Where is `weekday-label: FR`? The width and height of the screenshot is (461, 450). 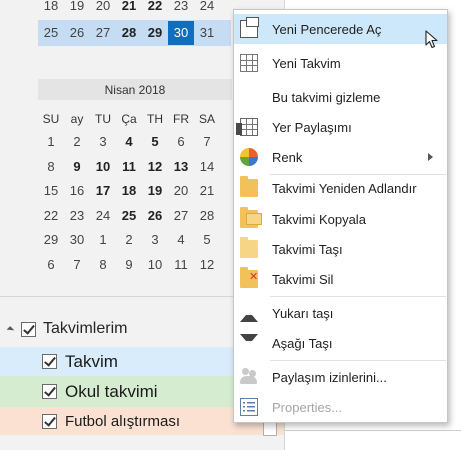 weekday-label: FR is located at coordinates (181, 119).